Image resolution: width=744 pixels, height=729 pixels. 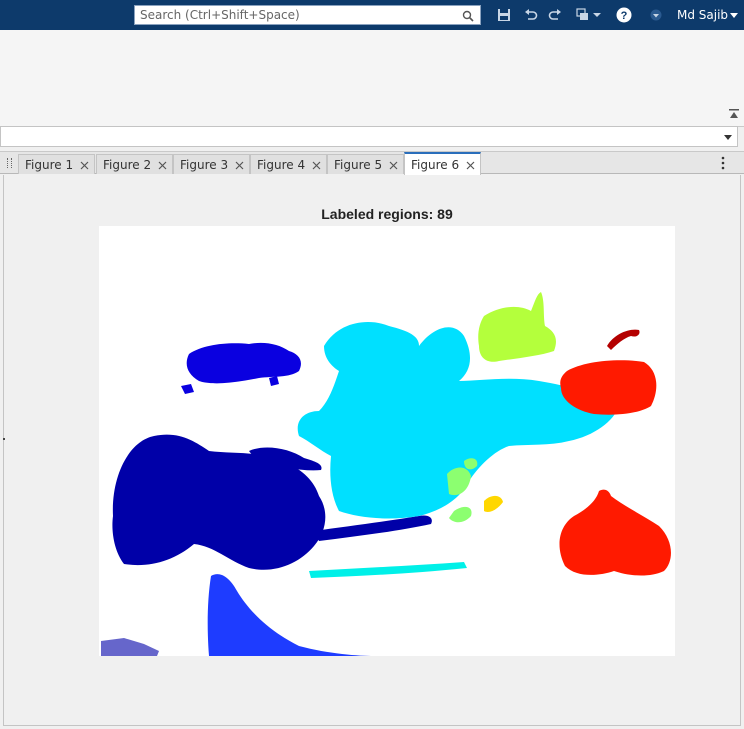 I want to click on tab-figure-4: Figure 4, so click(x=288, y=164).